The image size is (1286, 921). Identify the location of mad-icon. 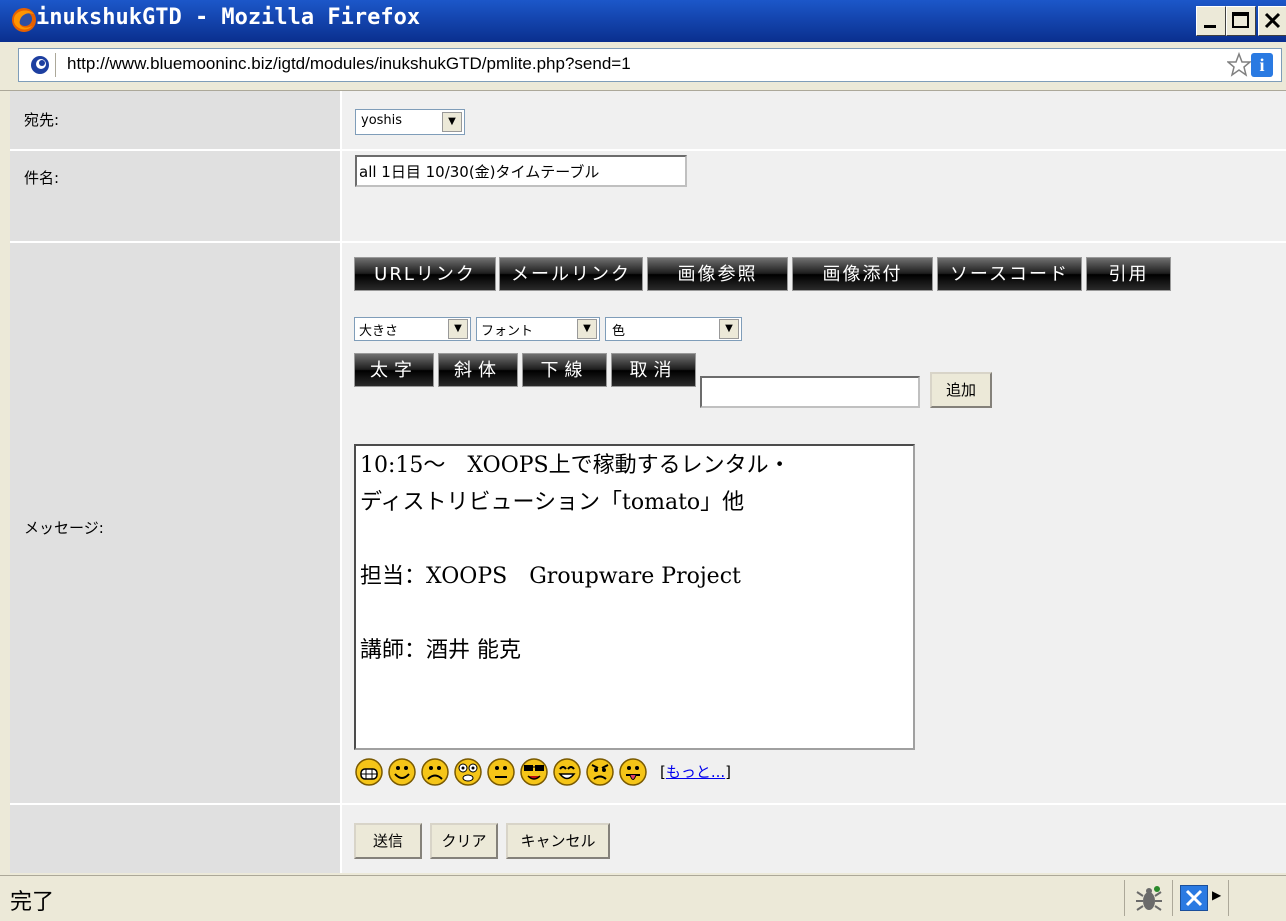
(600, 772).